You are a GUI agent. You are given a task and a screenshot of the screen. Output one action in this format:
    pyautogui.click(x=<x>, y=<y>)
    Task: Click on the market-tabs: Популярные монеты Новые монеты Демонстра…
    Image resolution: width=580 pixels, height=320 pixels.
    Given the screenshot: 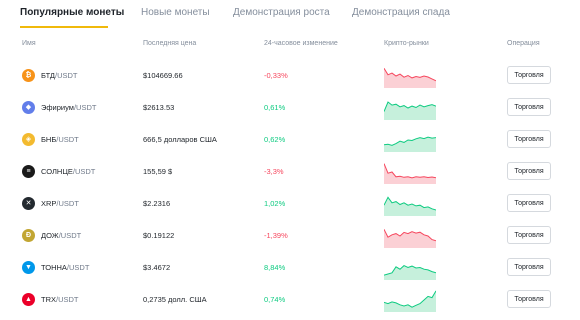 What is the action you would take?
    pyautogui.click(x=290, y=15)
    